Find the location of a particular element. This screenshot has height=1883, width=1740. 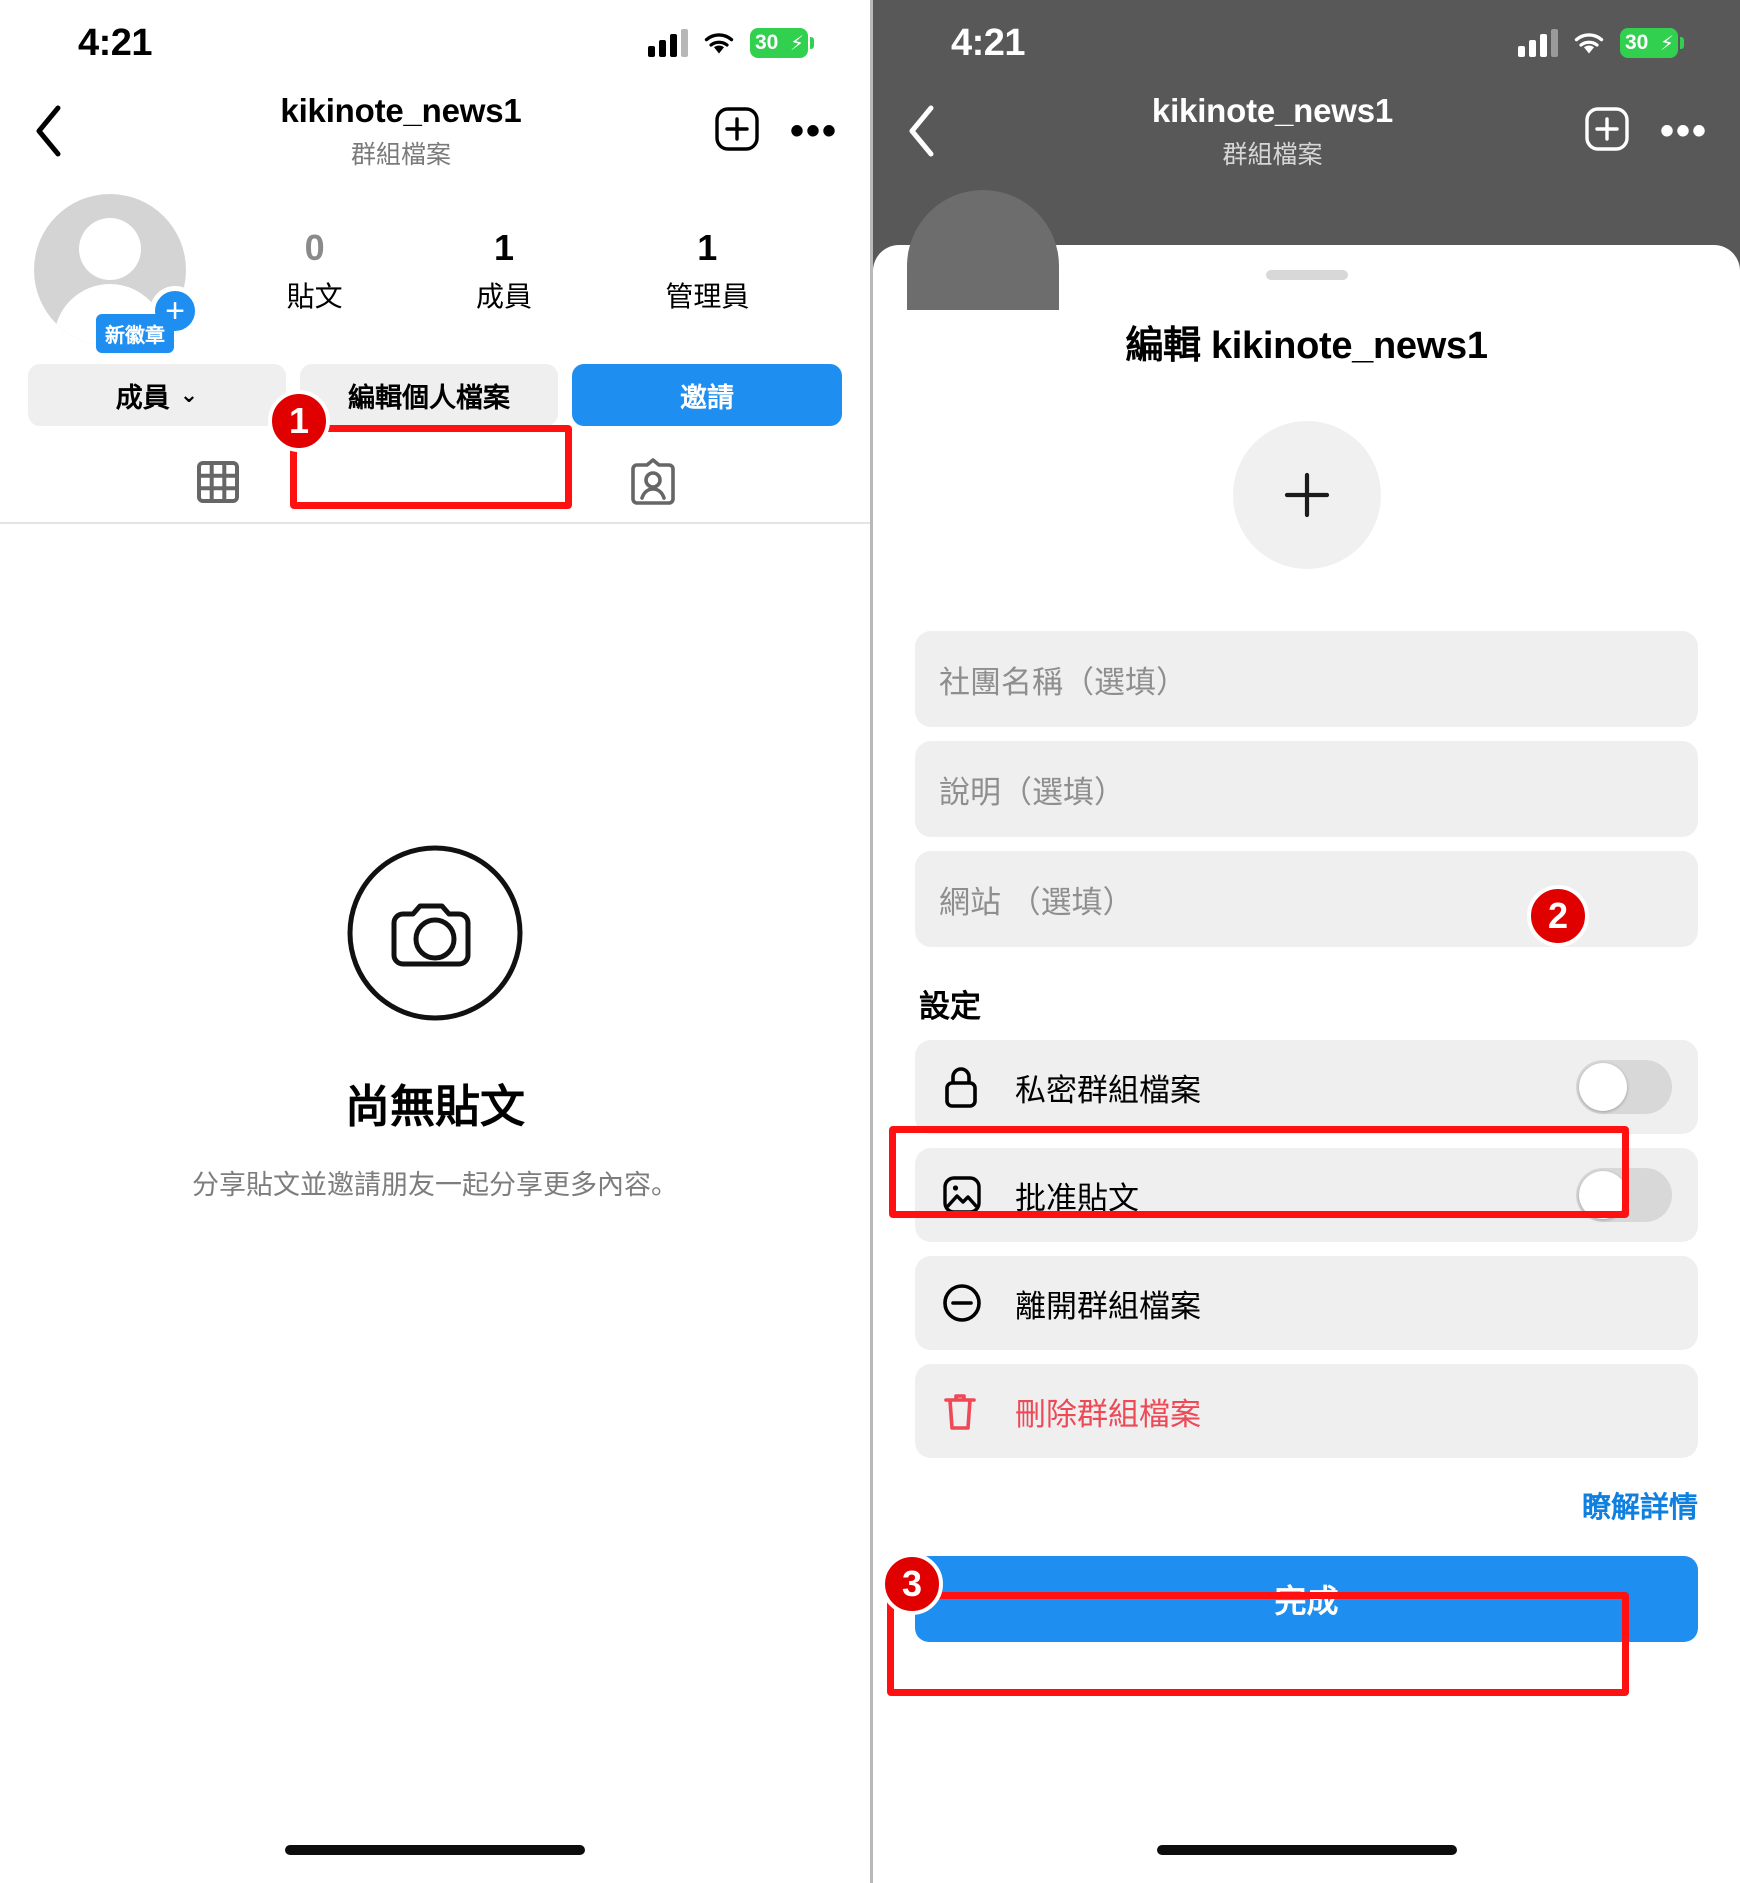

empty-subtitle: 分享貼文並邀請朋友一起分享更多內容。 is located at coordinates (435, 1185).